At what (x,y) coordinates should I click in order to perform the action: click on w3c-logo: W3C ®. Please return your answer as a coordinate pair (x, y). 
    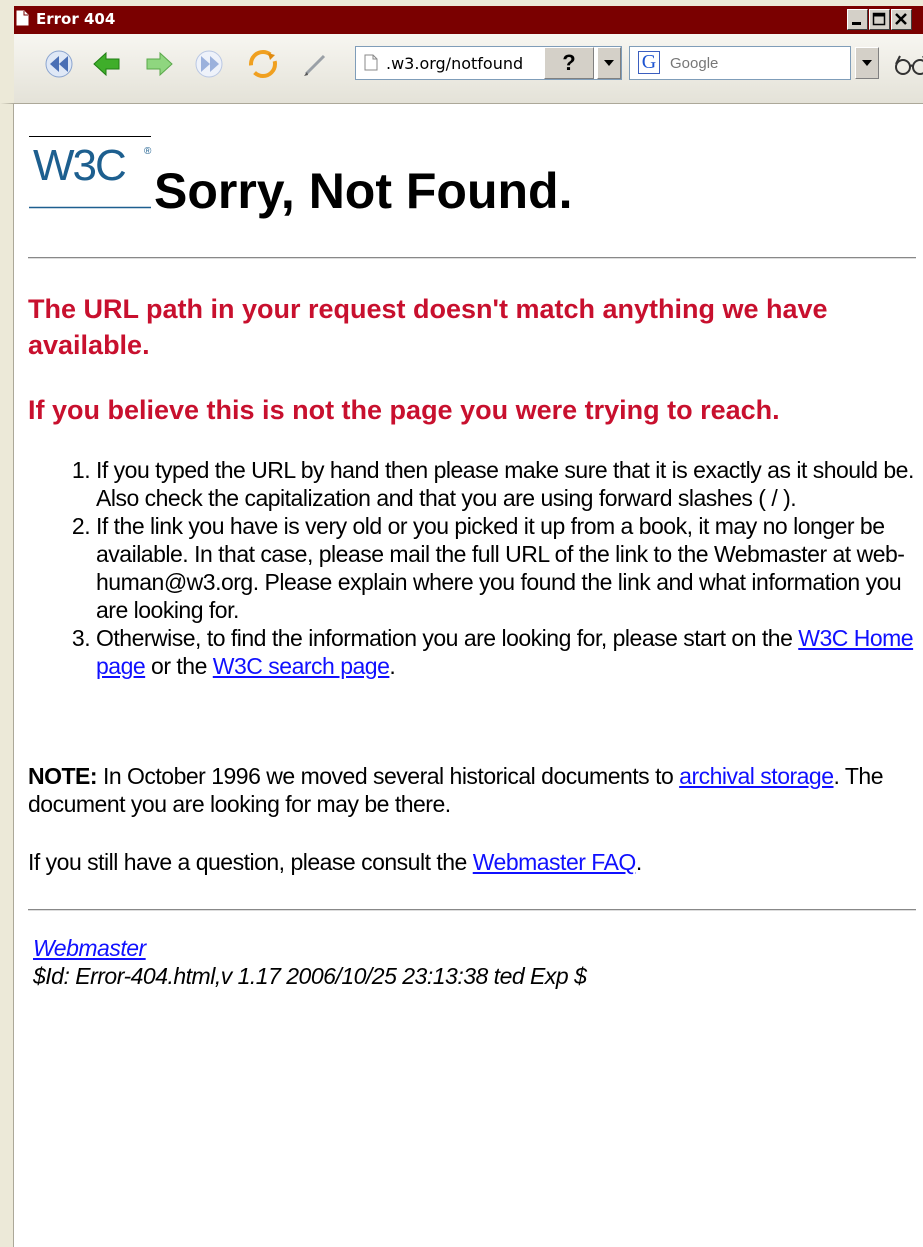
    Looking at the image, I should click on (91, 173).